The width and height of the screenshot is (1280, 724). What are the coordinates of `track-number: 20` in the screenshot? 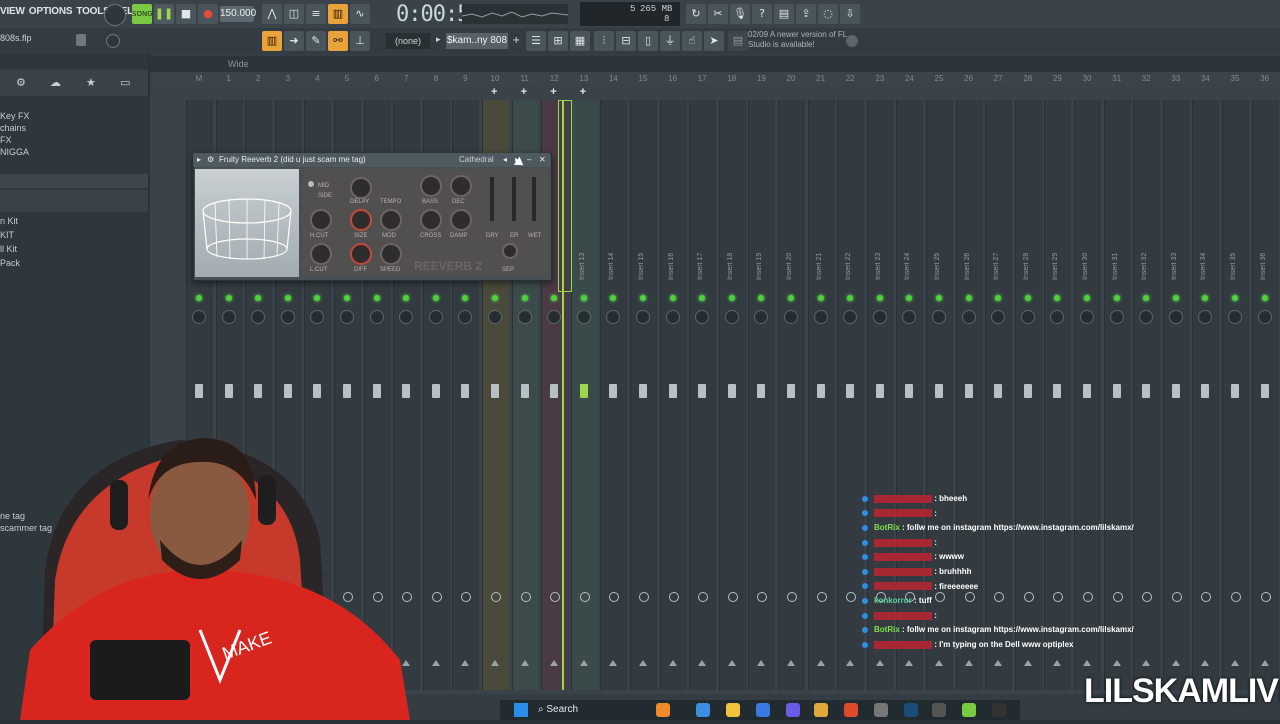 It's located at (791, 78).